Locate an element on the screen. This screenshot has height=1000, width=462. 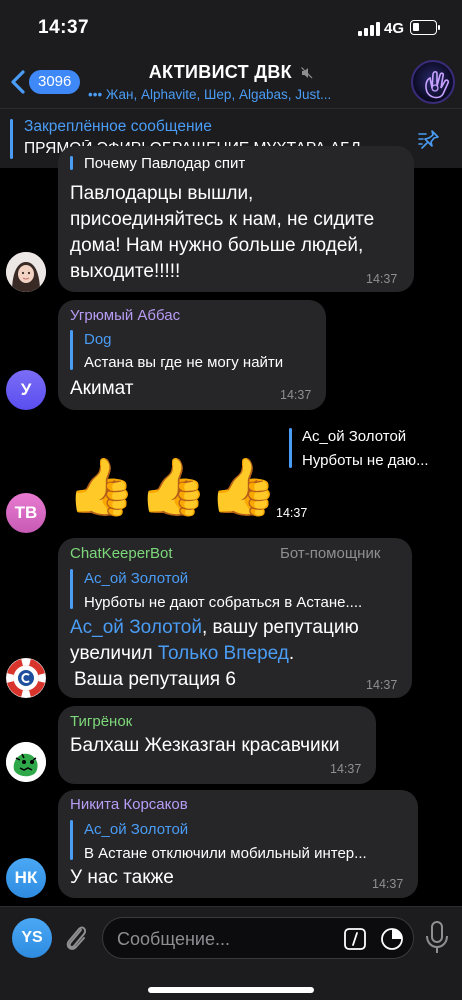
sender-name: Угрюмый Аббас is located at coordinates (125, 315).